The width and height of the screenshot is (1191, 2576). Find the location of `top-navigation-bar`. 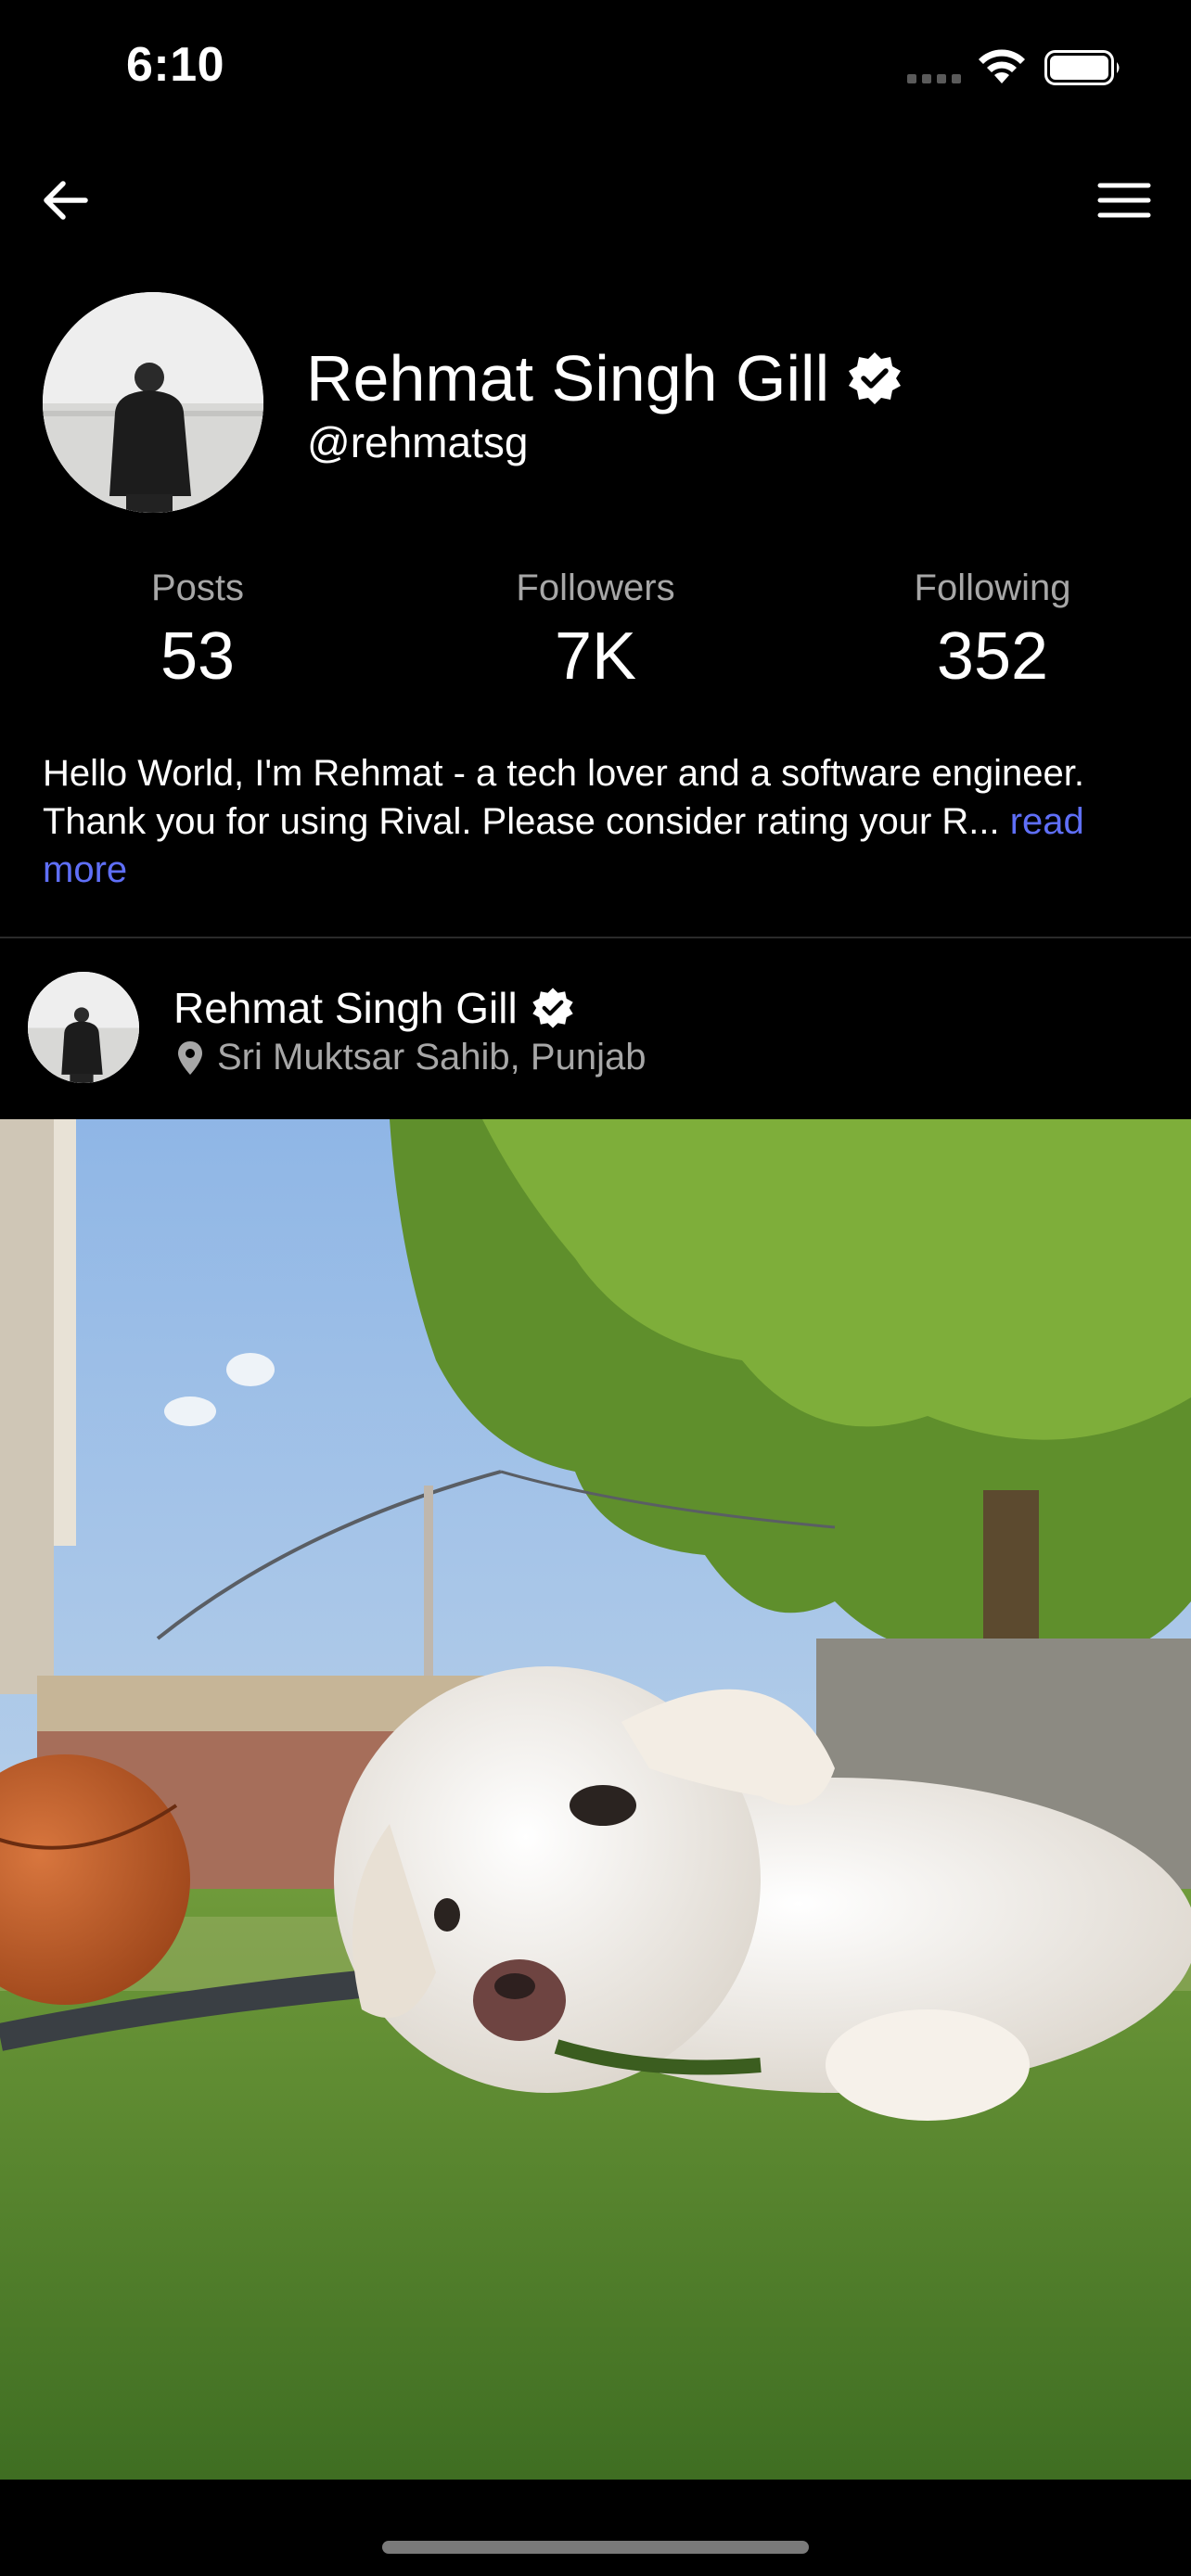

top-navigation-bar is located at coordinates (595, 199).